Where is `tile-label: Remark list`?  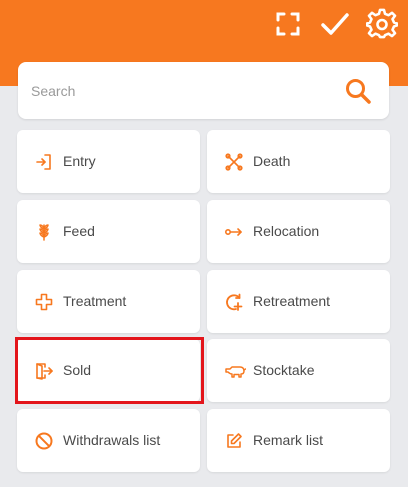 tile-label: Remark list is located at coordinates (288, 440).